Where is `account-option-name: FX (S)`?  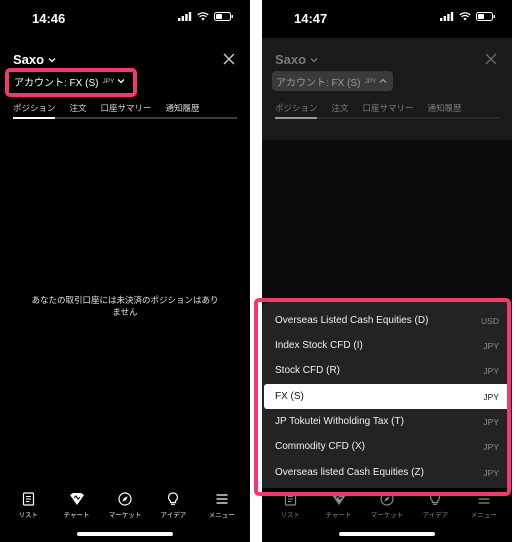
account-option-name: FX (S) is located at coordinates (289, 396).